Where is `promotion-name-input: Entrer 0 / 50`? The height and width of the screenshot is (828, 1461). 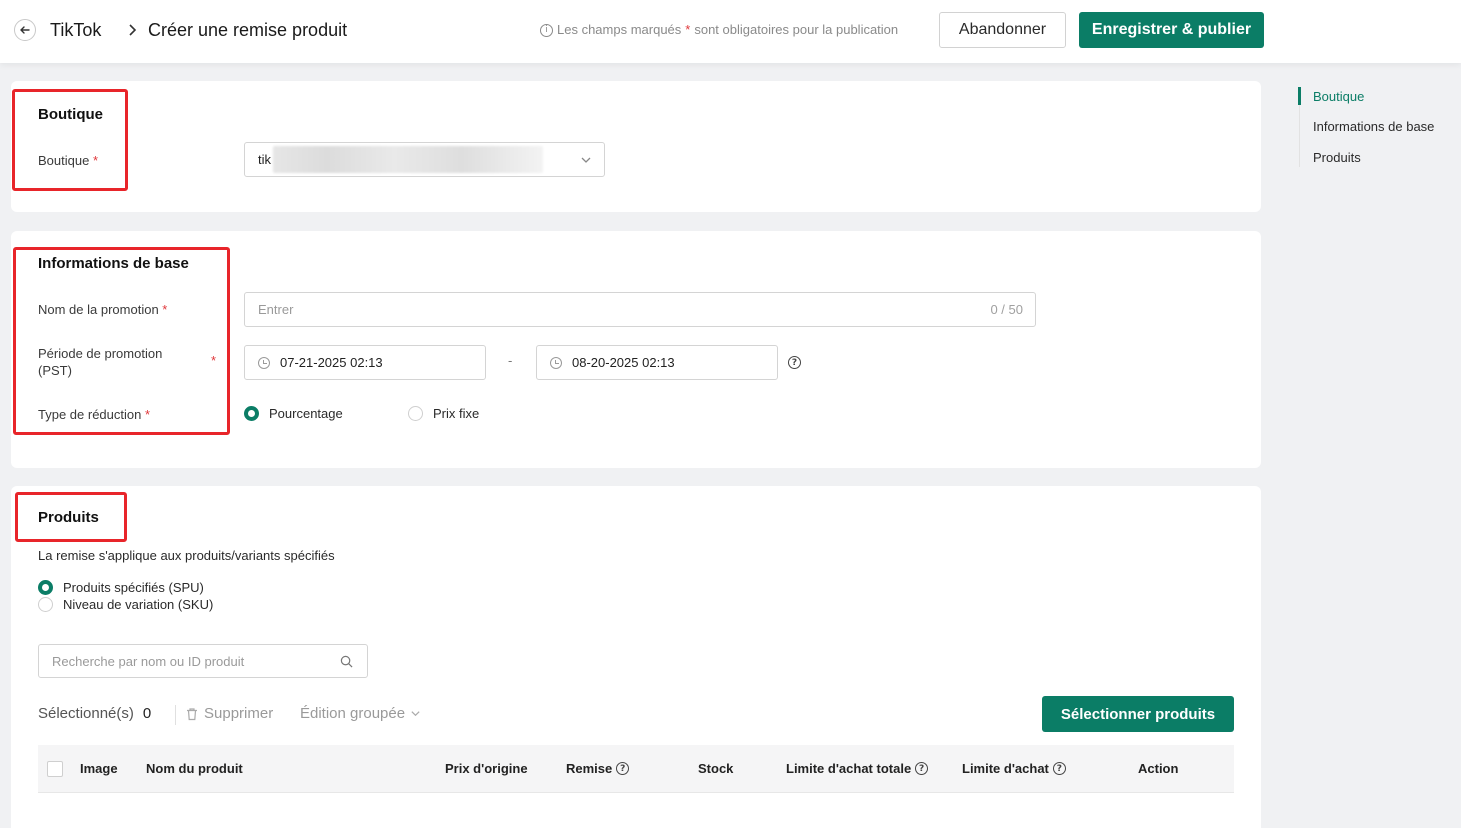 promotion-name-input: Entrer 0 / 50 is located at coordinates (640, 309).